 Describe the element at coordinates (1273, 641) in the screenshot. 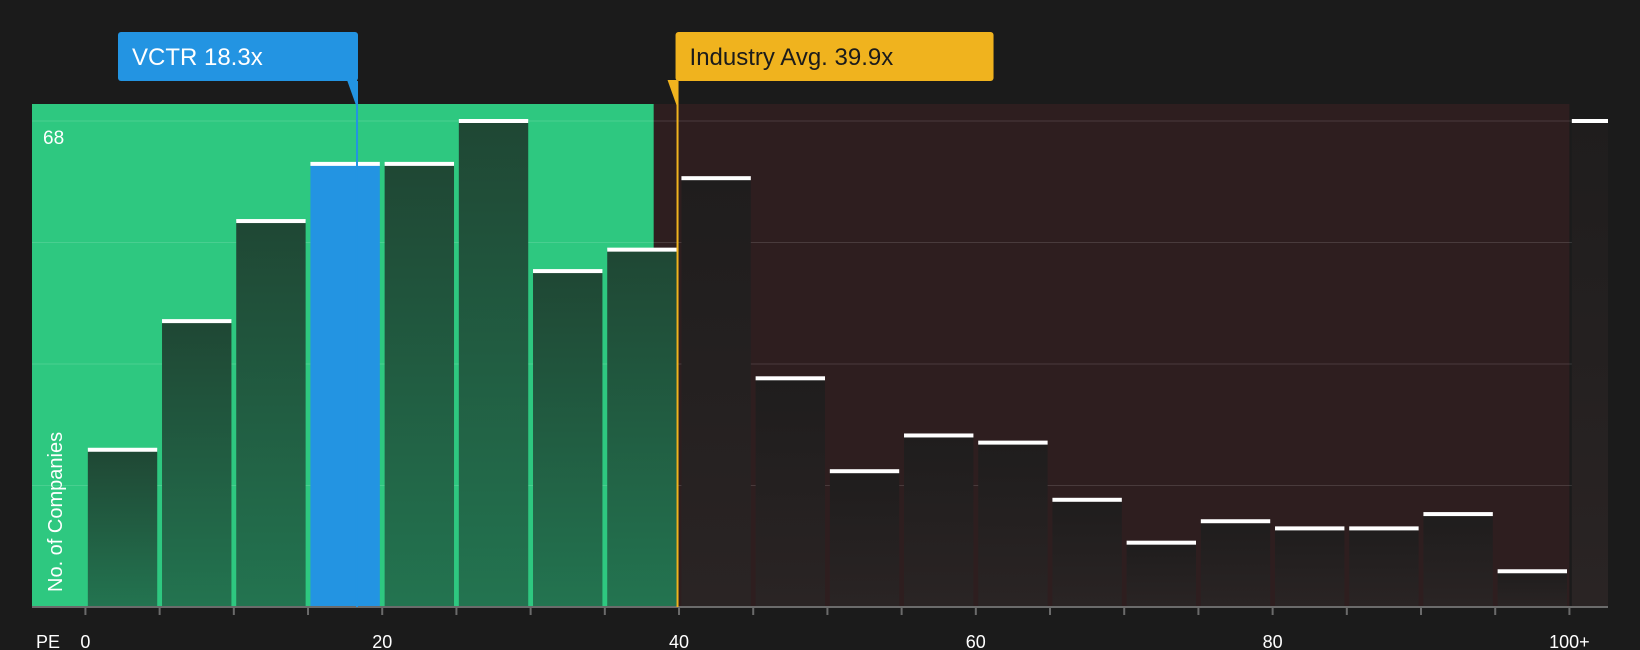

I see `x-tick-label: 80` at that location.